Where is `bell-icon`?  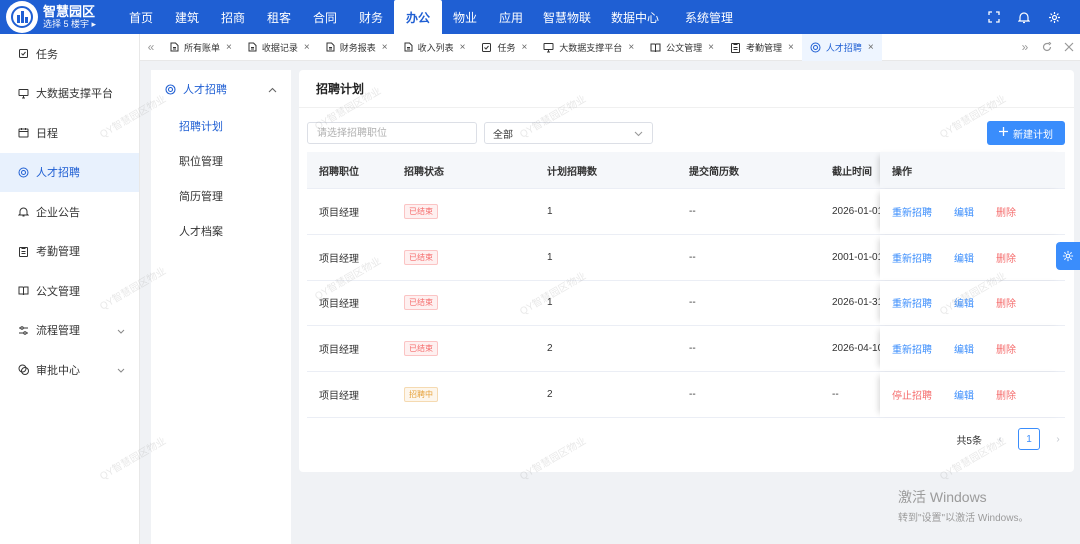 bell-icon is located at coordinates (1024, 17).